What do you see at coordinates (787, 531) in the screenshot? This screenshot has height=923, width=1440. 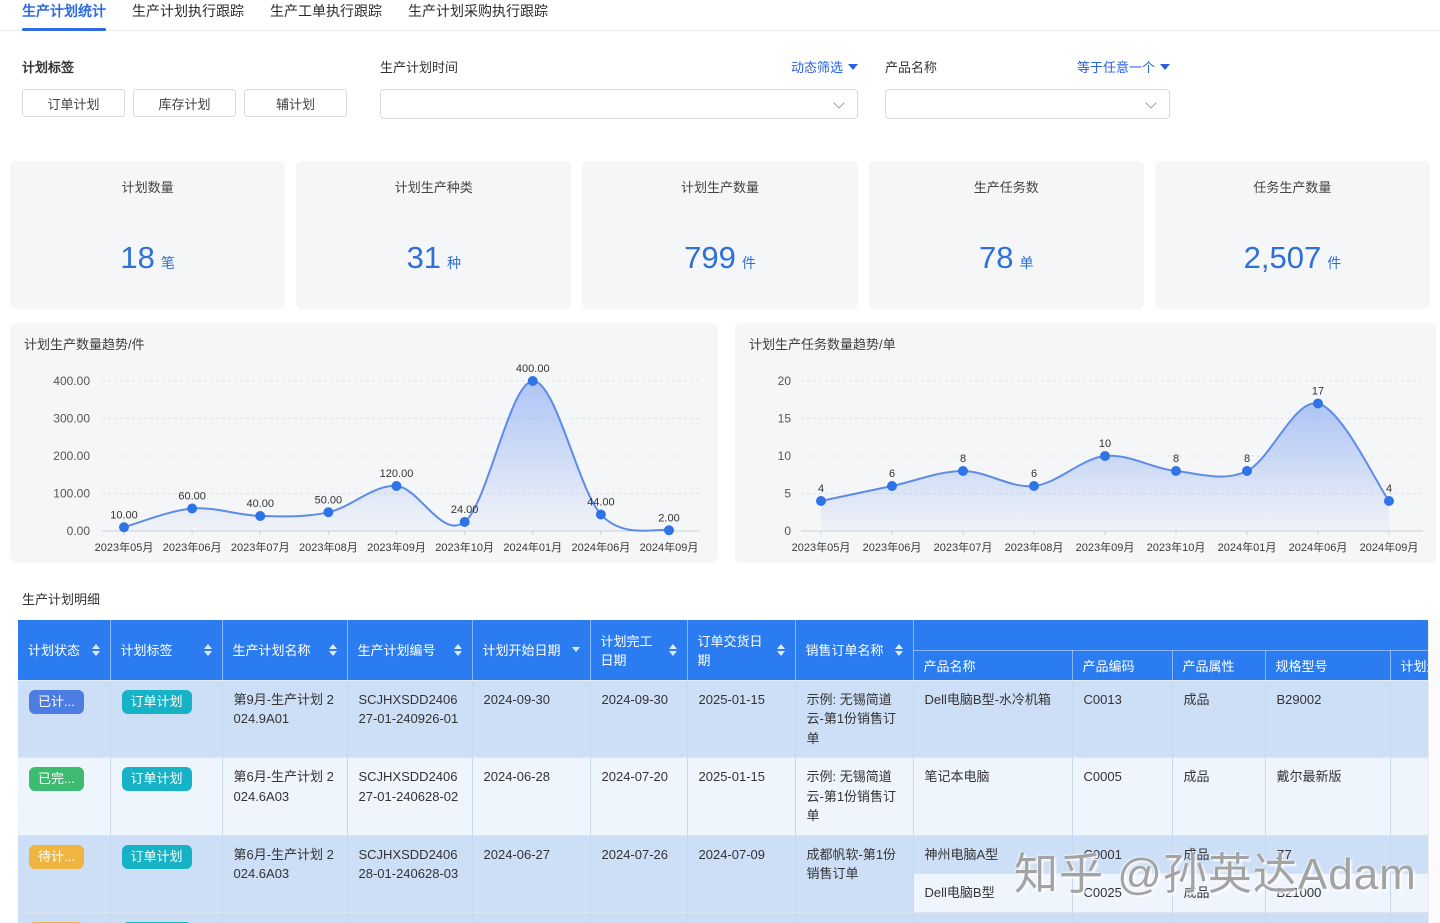 I see `svg-text: 0` at bounding box center [787, 531].